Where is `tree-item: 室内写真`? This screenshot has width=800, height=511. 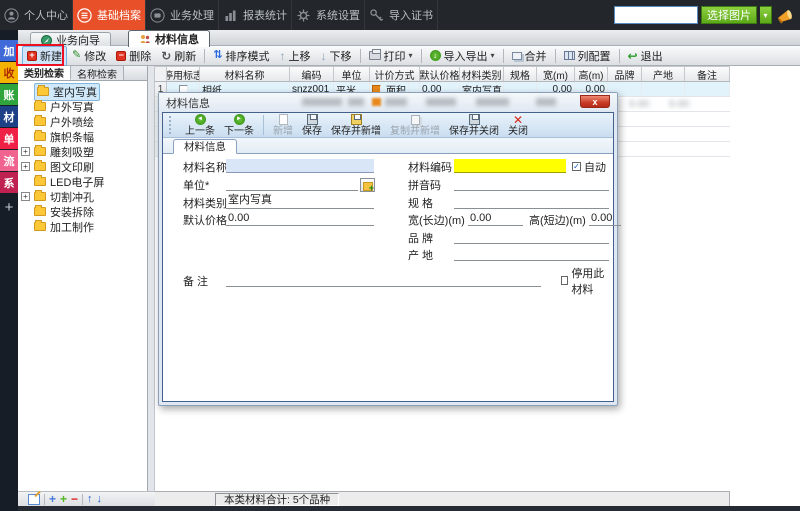
tree-item: 室内写真 is located at coordinates (82, 91).